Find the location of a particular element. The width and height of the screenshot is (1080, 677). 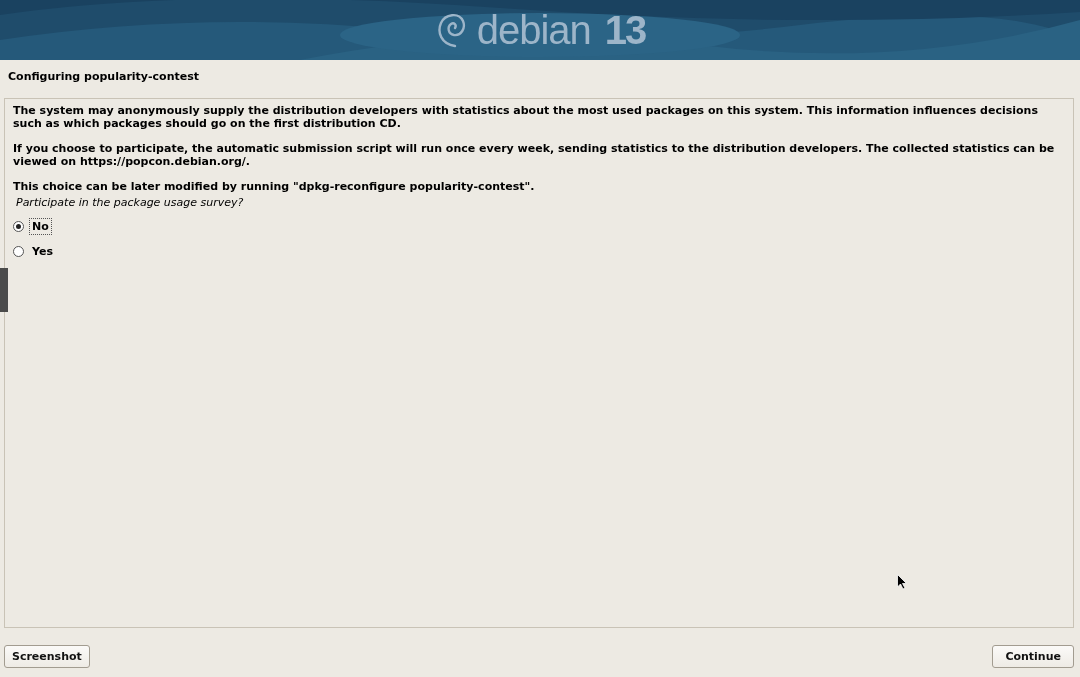

version-number: 13 is located at coordinates (625, 30).